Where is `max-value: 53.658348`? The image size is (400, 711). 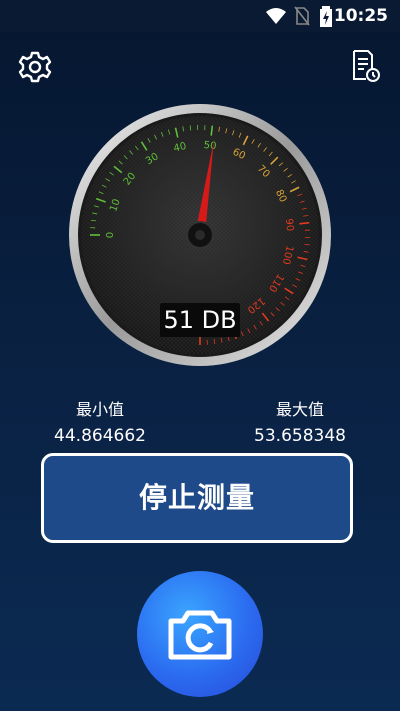 max-value: 53.658348 is located at coordinates (300, 436).